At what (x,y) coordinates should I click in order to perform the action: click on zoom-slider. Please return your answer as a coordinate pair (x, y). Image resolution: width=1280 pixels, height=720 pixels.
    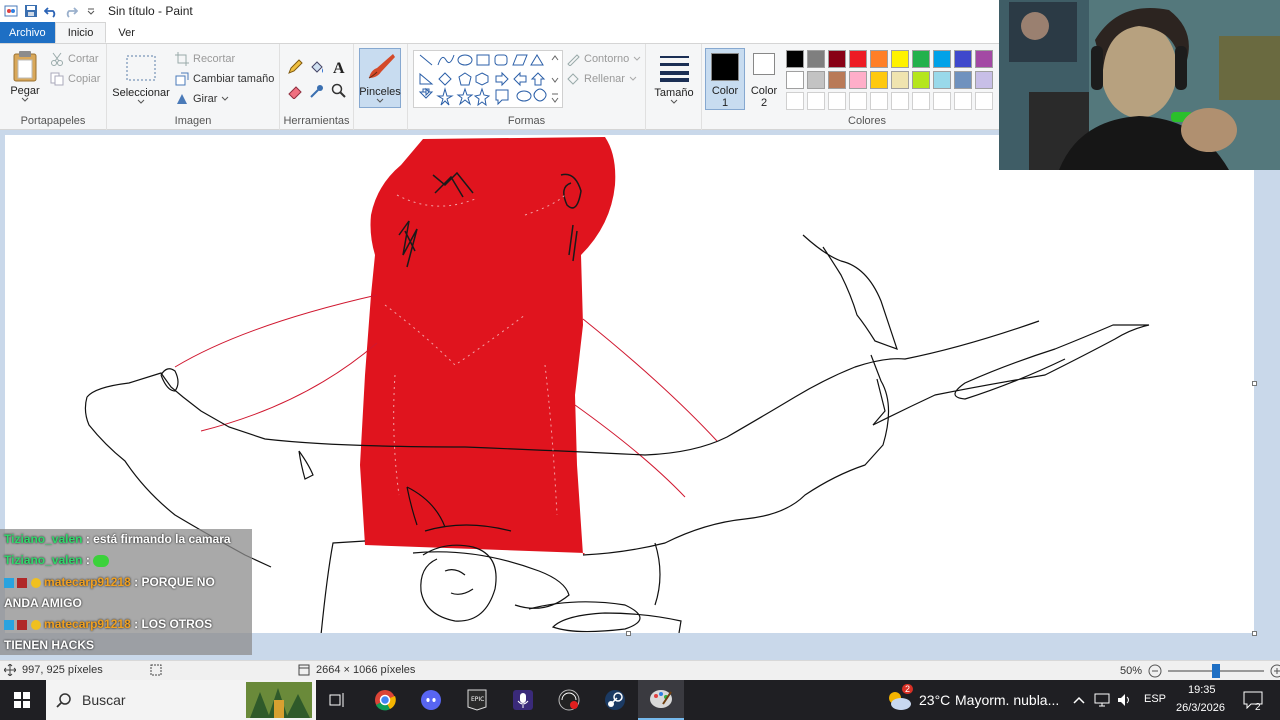
    Looking at the image, I should click on (1216, 671).